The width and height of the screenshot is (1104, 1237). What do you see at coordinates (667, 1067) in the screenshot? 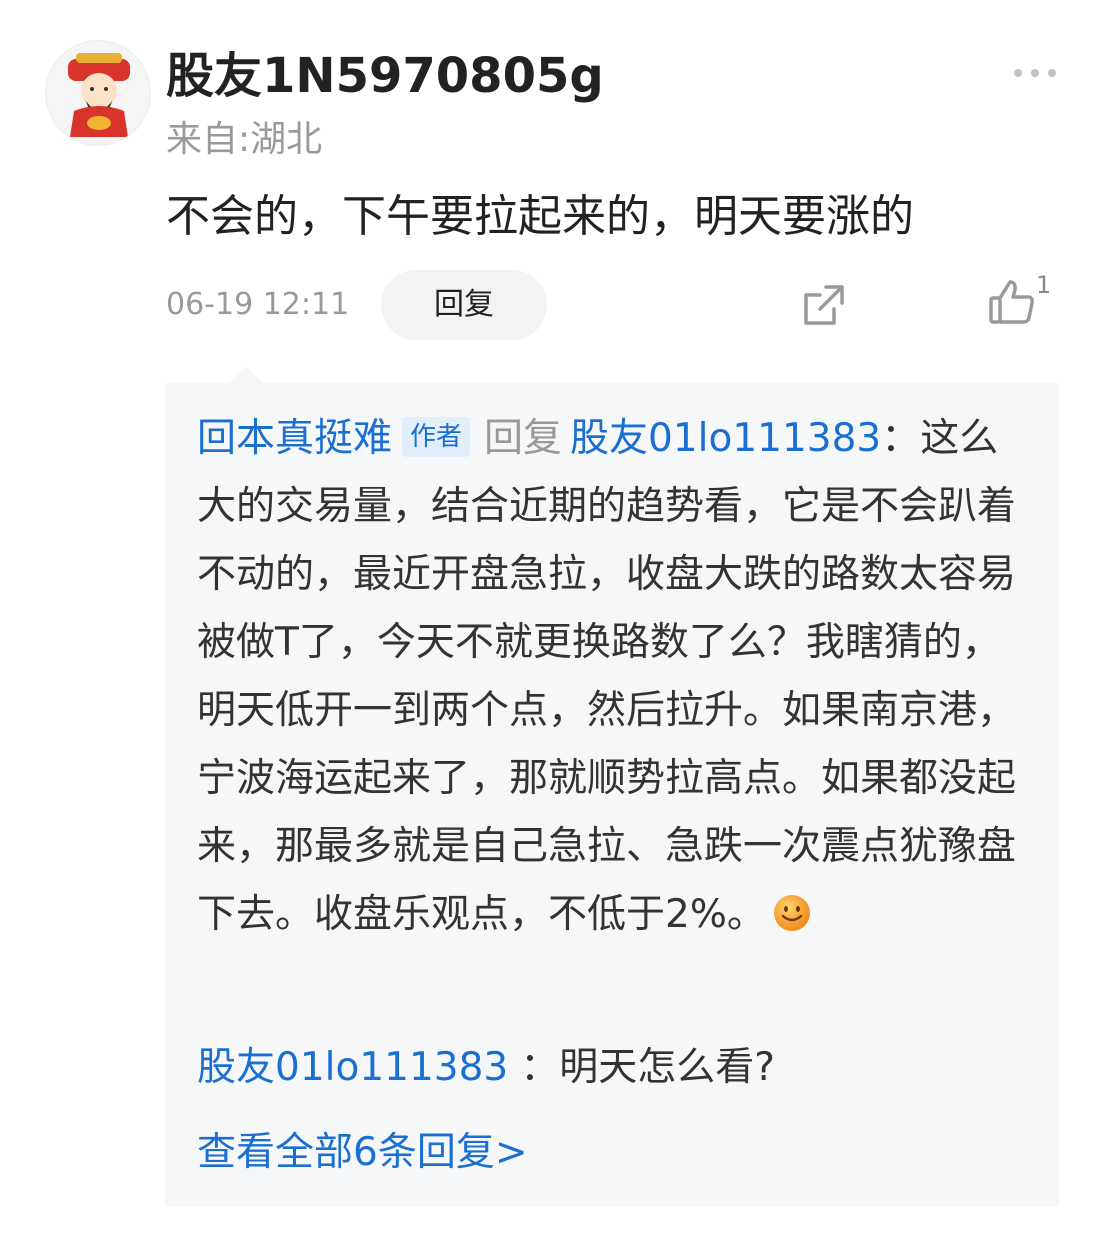
I see `reply-text: 明天怎么看?` at bounding box center [667, 1067].